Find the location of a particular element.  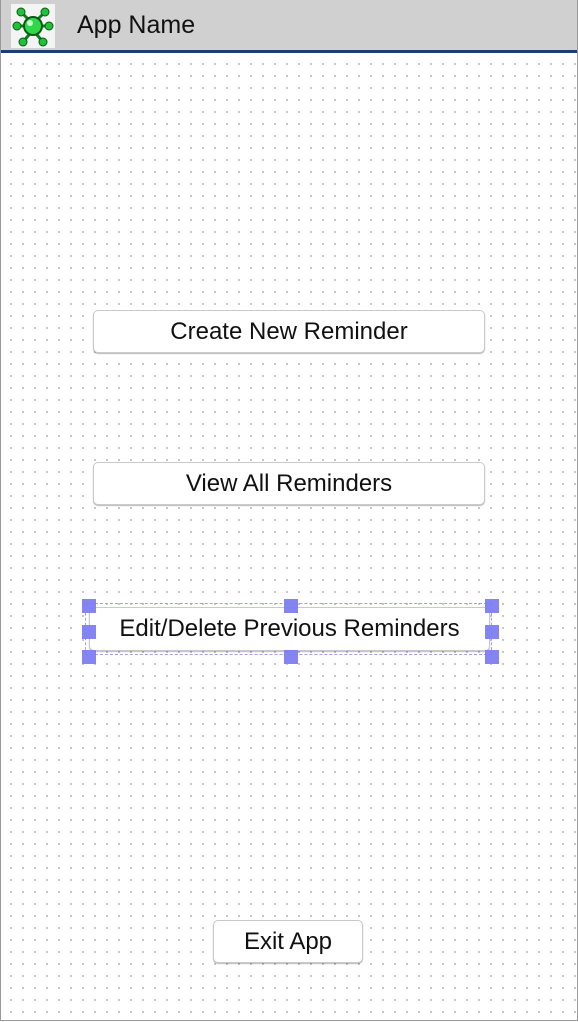

resize-handle-bottom-left is located at coordinates (89, 657).